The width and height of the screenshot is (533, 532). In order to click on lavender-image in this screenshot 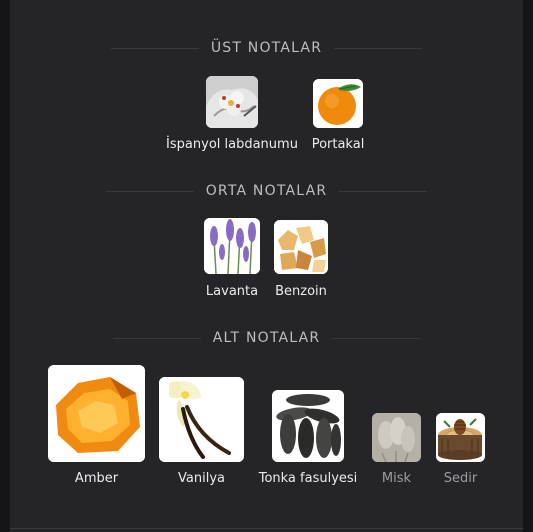, I will do `click(232, 246)`.